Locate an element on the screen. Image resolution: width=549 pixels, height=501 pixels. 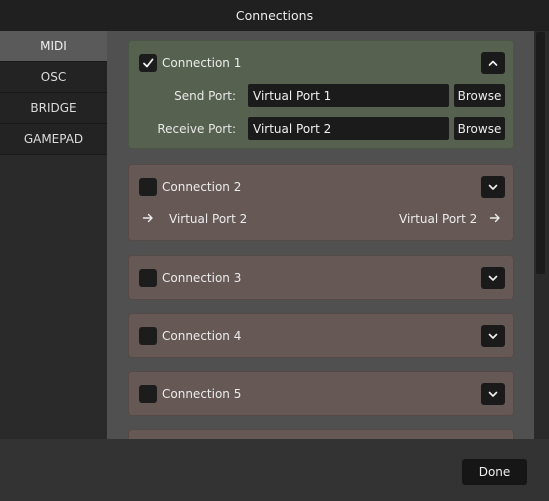
connection-5-name: Connection 5 is located at coordinates (202, 394).